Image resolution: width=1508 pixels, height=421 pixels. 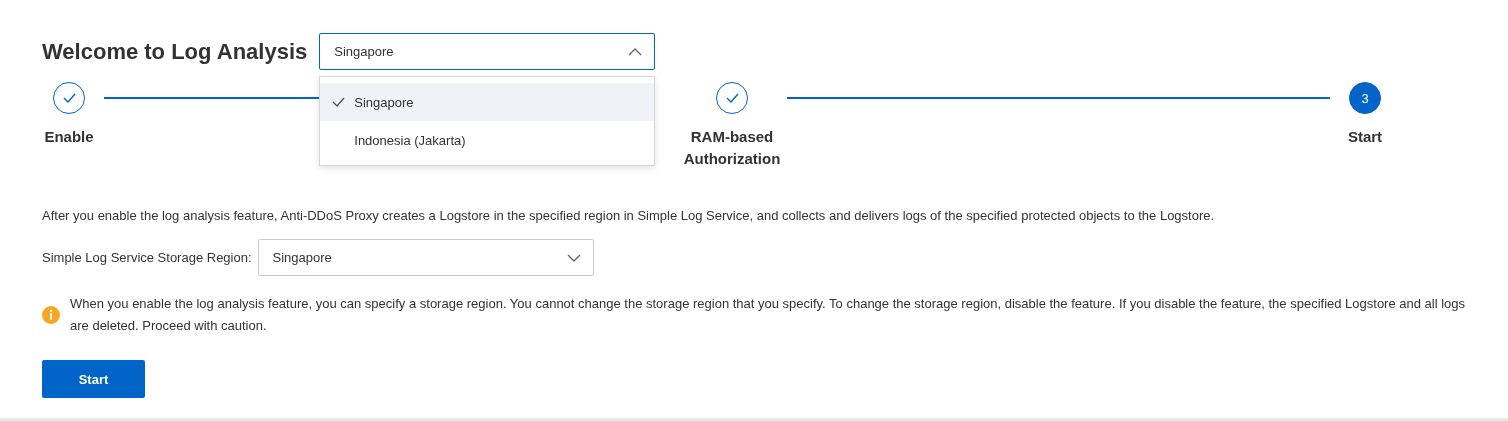 What do you see at coordinates (629, 215) in the screenshot?
I see `description-text: After you enable the log analysis feature, Anti-DDoS Proxy creates a Logstore in the specified region in Simple Log Service, and collects and delivers logs of the specified protected objects to the Logstore.` at bounding box center [629, 215].